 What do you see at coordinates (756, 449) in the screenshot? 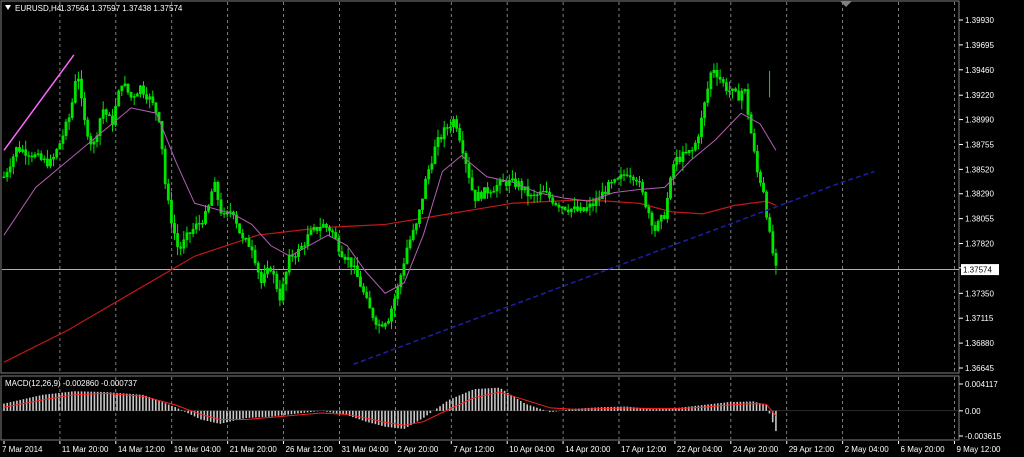
I see `time-tick-label: 24 Apr 20:00` at bounding box center [756, 449].